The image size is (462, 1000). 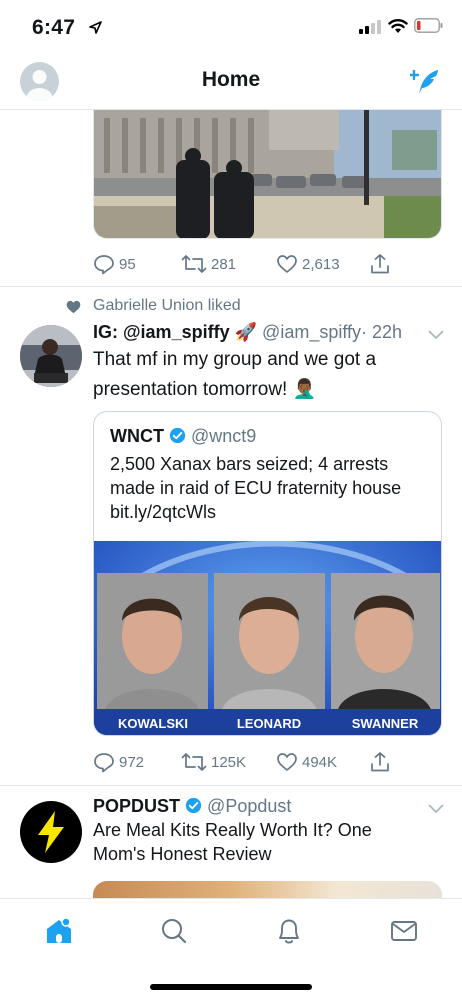 I want to click on like-count: 494K, so click(x=320, y=762).